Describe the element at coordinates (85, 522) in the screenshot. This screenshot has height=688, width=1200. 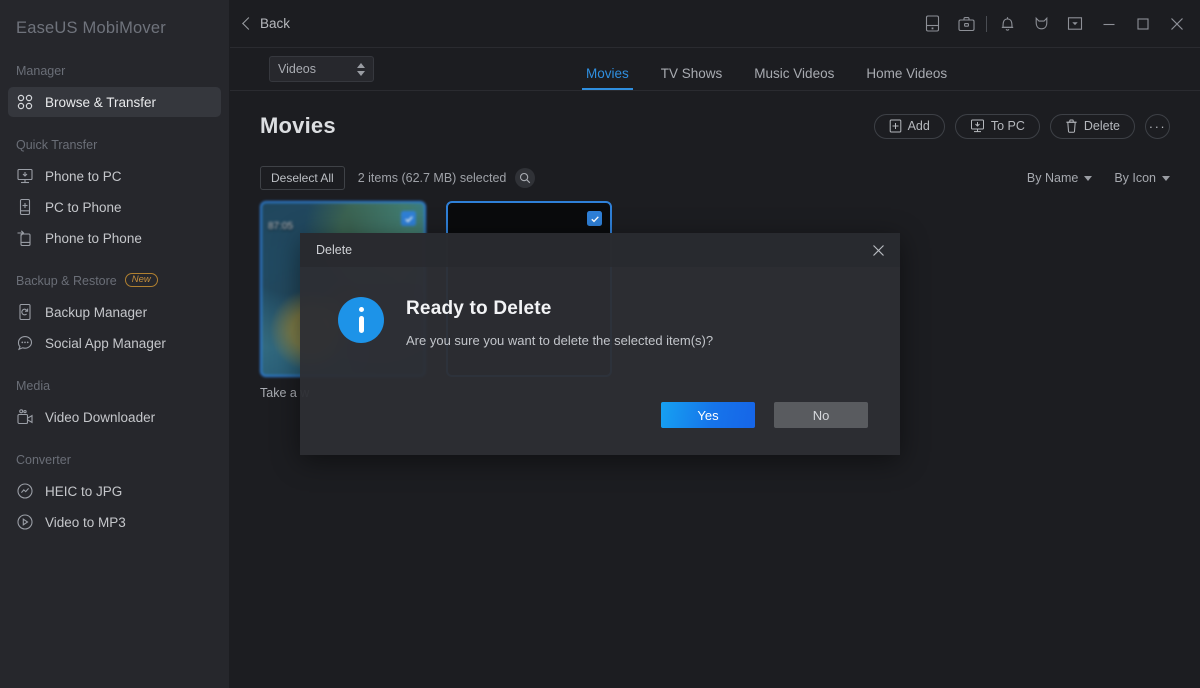
I see `sidebar-item-label: Video to MP3` at that location.